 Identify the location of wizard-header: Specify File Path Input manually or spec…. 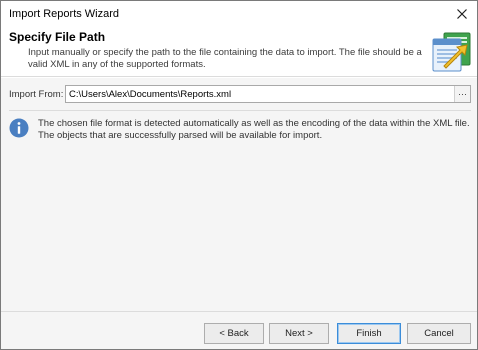
(239, 52).